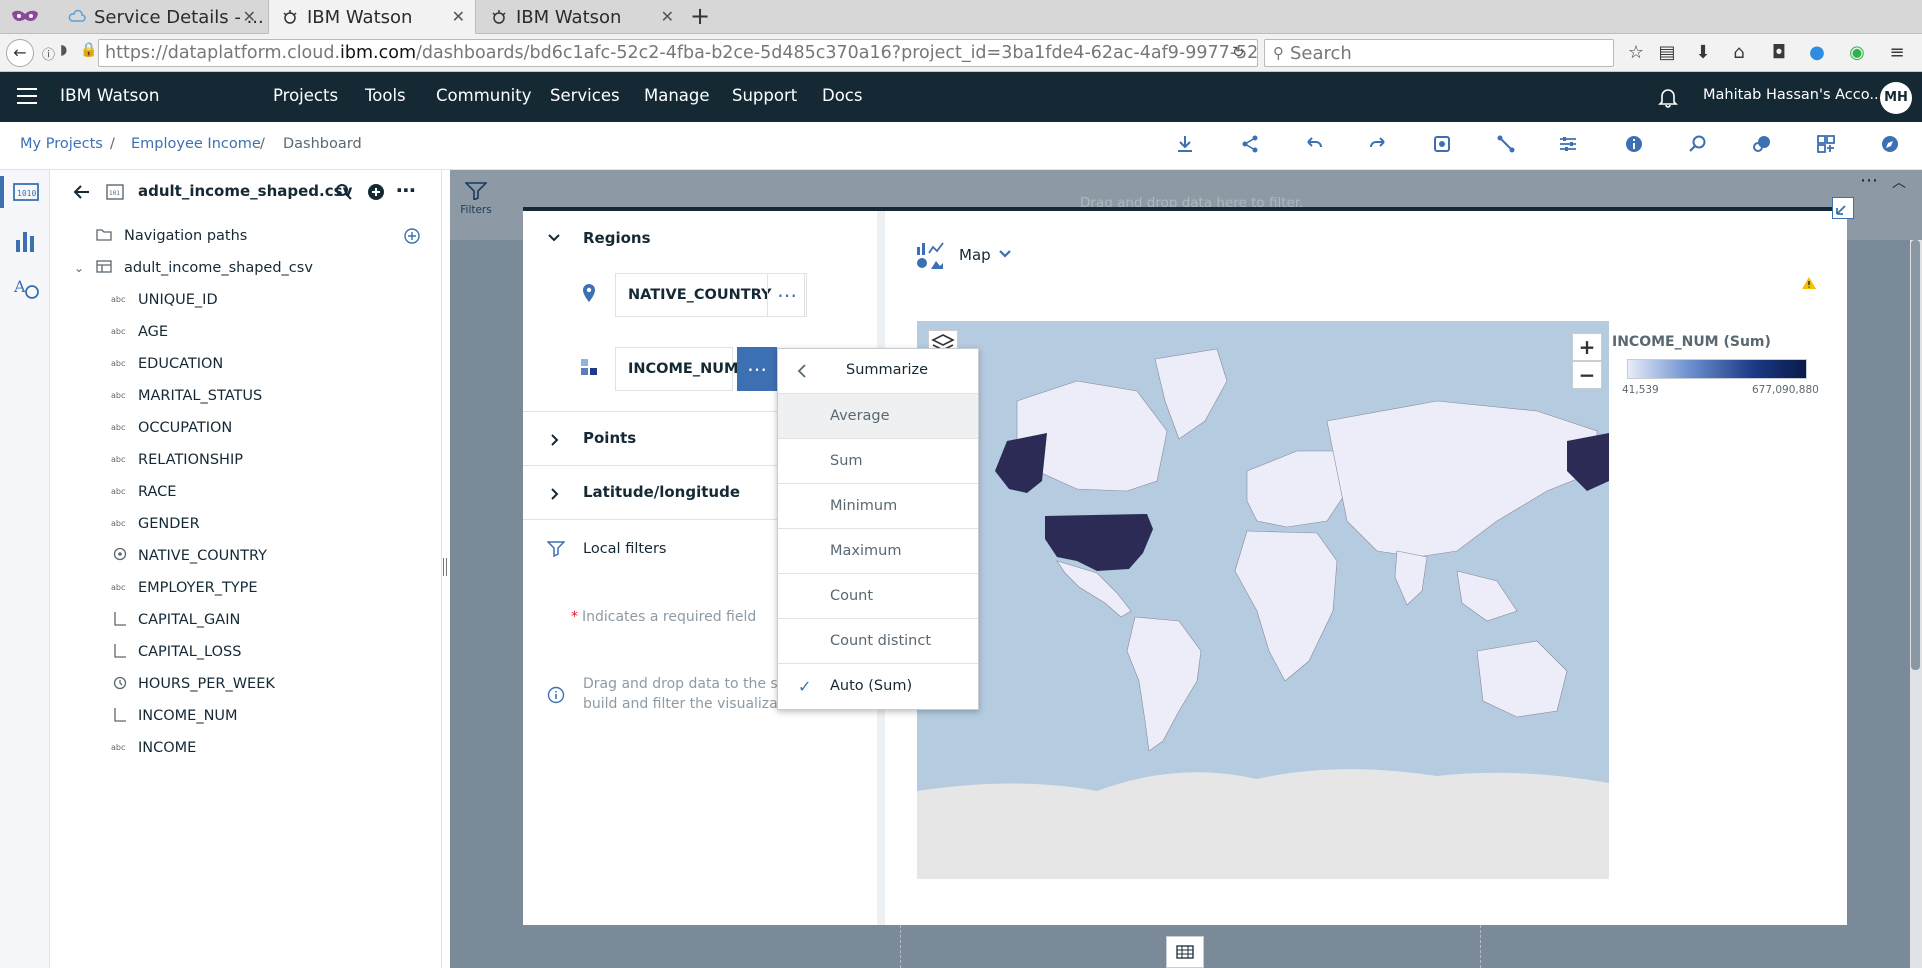 This screenshot has height=968, width=1922. I want to click on filters-button: Filters, so click(476, 203).